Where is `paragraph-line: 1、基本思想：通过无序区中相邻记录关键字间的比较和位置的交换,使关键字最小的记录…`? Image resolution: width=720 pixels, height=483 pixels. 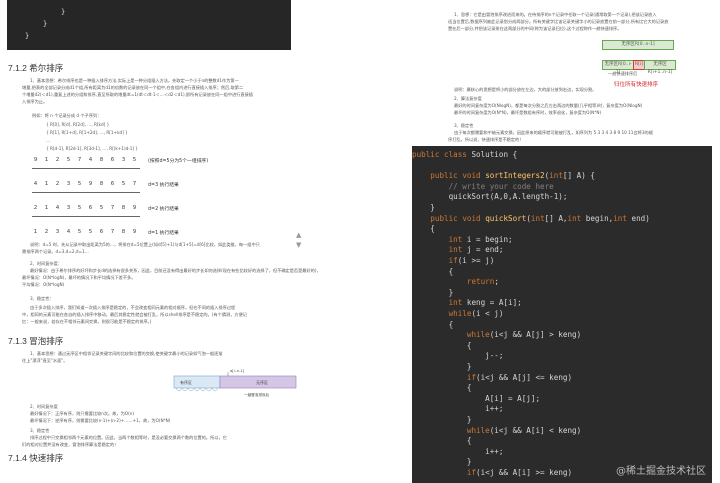 paragraph-line: 1、基本思想：通过无序区中相邻记录关键字间的比较和位置的交换,使关键字最小的记录… is located at coordinates (126, 353).